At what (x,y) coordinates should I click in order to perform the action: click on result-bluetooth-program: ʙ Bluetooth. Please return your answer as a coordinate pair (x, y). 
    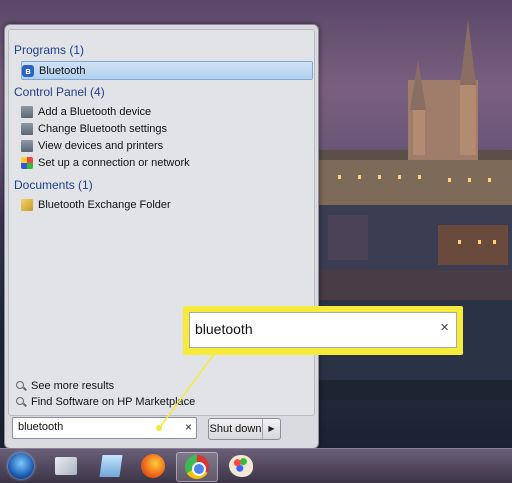
    Looking at the image, I should click on (167, 70).